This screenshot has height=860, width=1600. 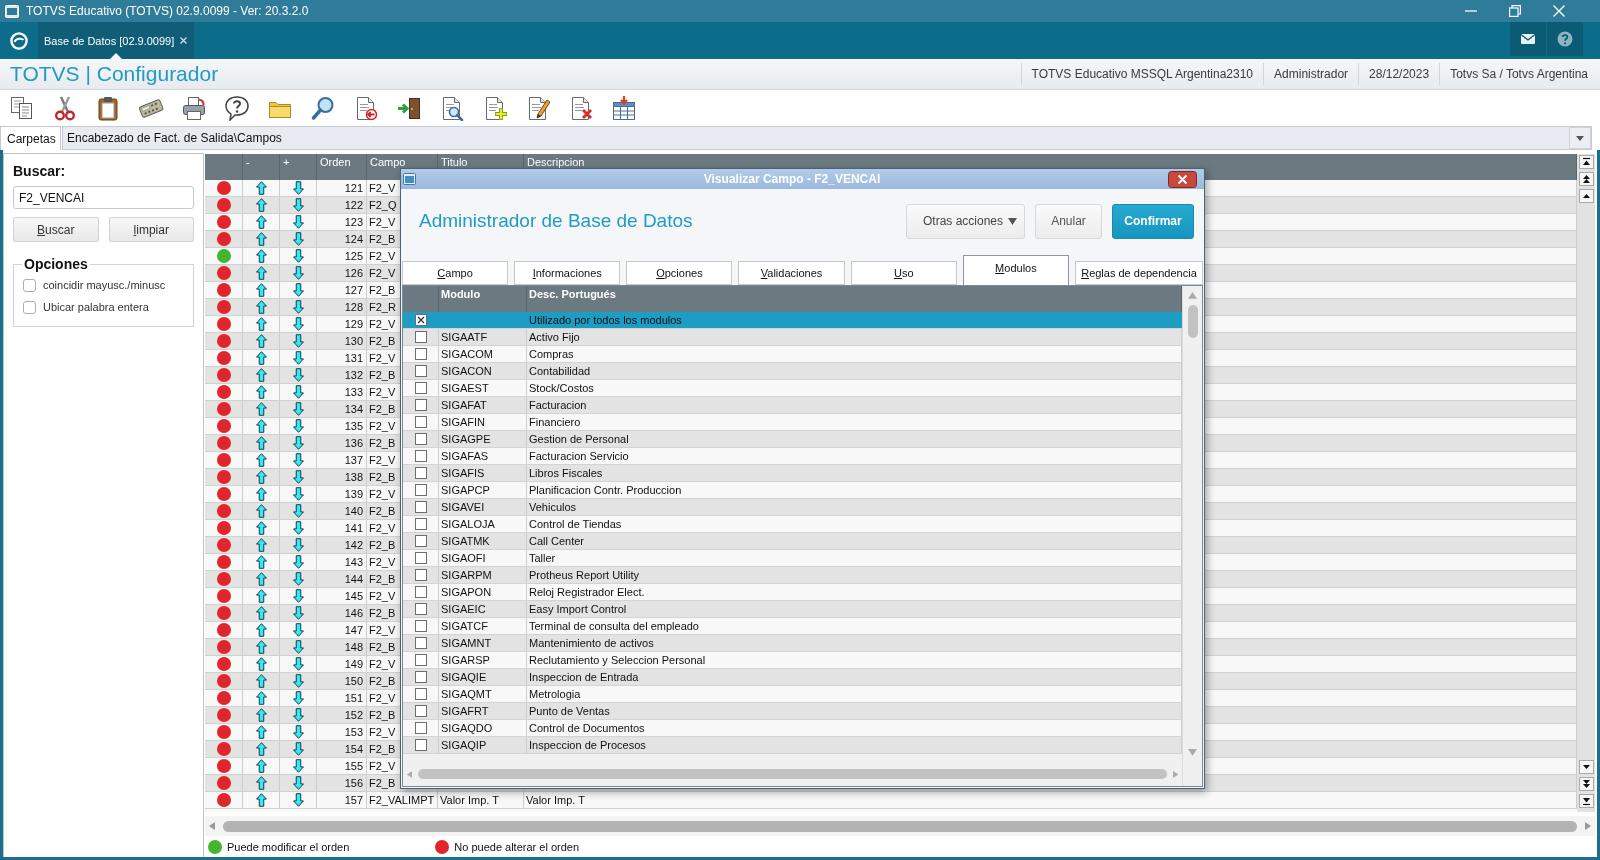 I want to click on path-field: Encabezado de Fact. de Salida\Campos, so click(x=827, y=138).